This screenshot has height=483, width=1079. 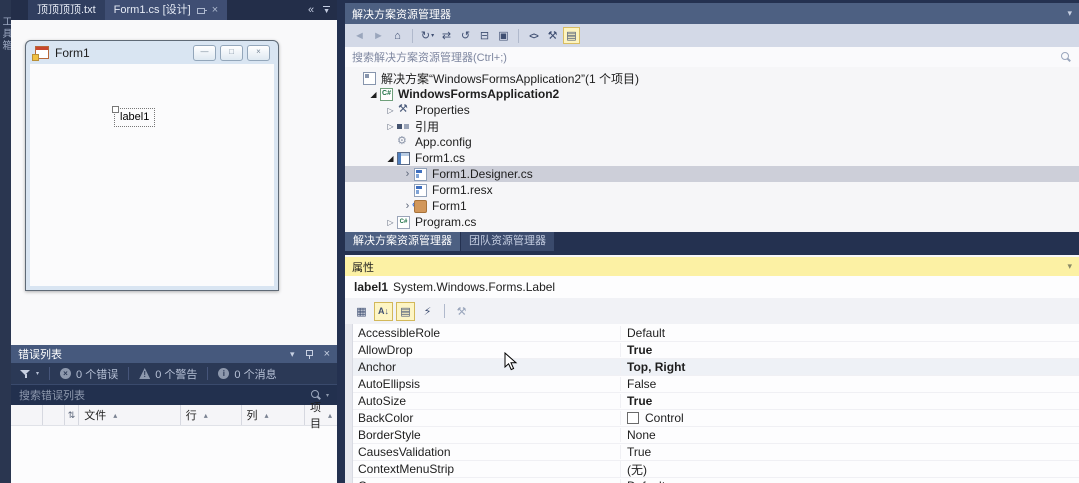 What do you see at coordinates (712, 266) in the screenshot?
I see `properties-title-bar: 属性 ▾` at bounding box center [712, 266].